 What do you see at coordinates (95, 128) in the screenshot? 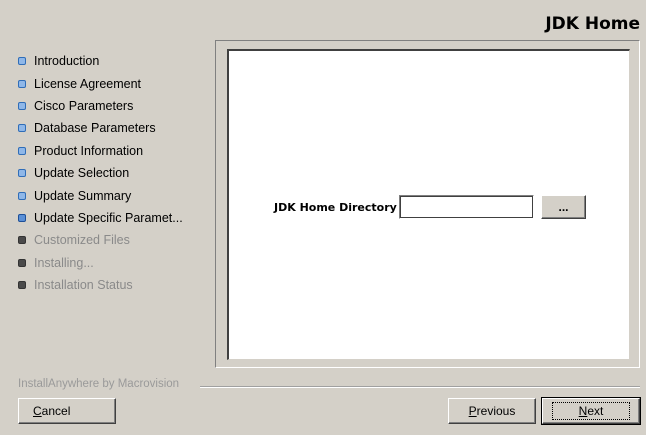
I see `step-label: Database Parameters` at bounding box center [95, 128].